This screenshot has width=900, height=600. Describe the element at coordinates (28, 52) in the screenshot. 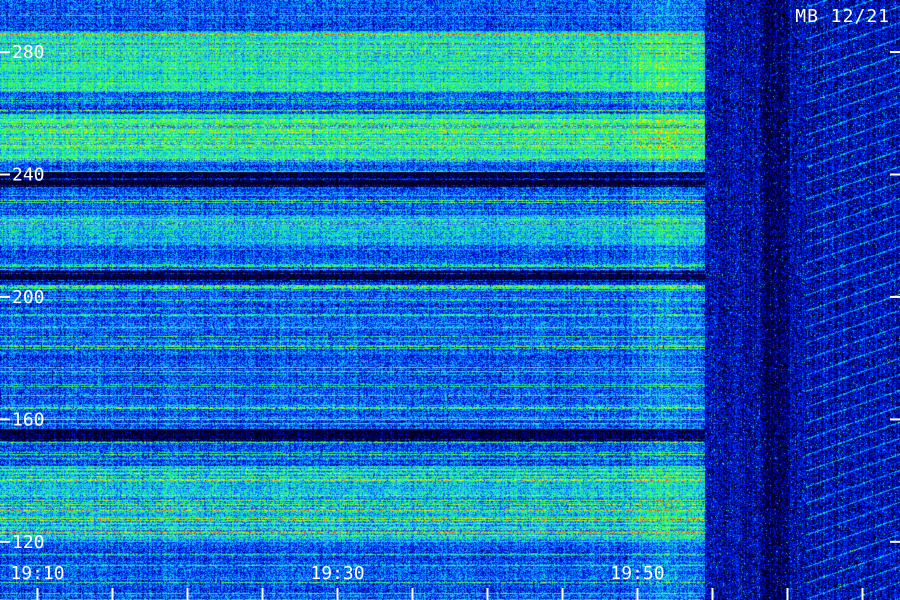

I see `y-tick-label: 280` at that location.